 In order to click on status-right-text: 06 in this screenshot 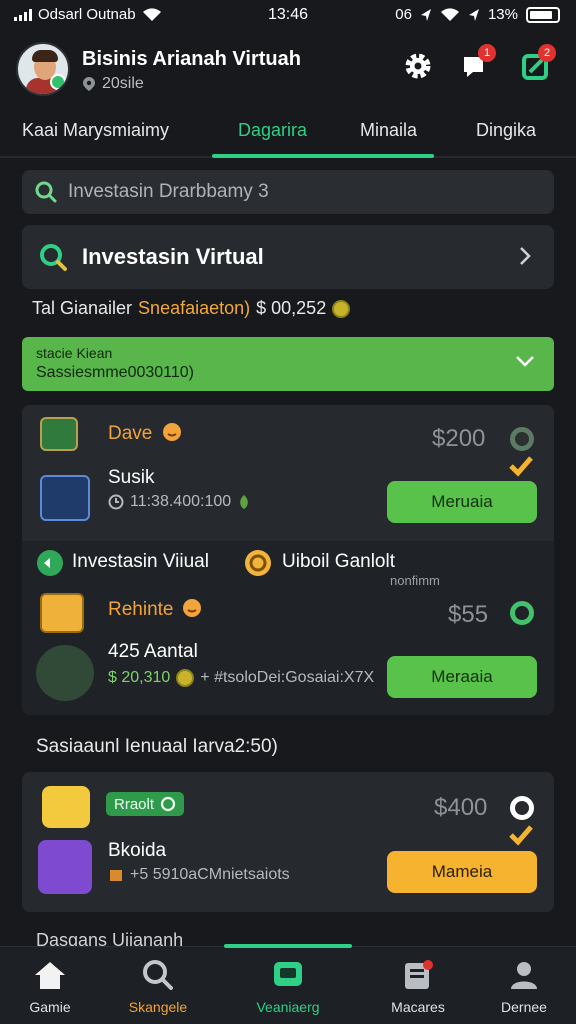, I will do `click(403, 14)`.